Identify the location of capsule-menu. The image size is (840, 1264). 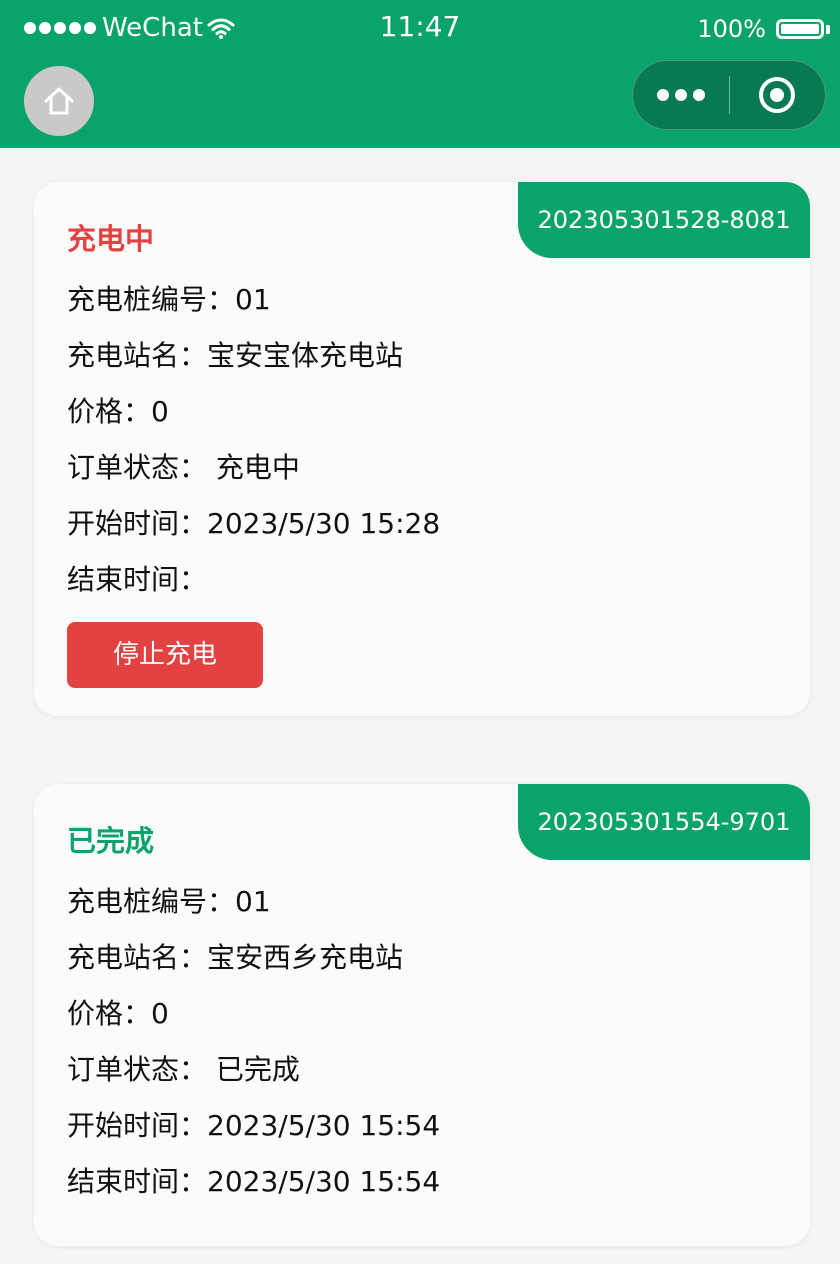
(729, 95).